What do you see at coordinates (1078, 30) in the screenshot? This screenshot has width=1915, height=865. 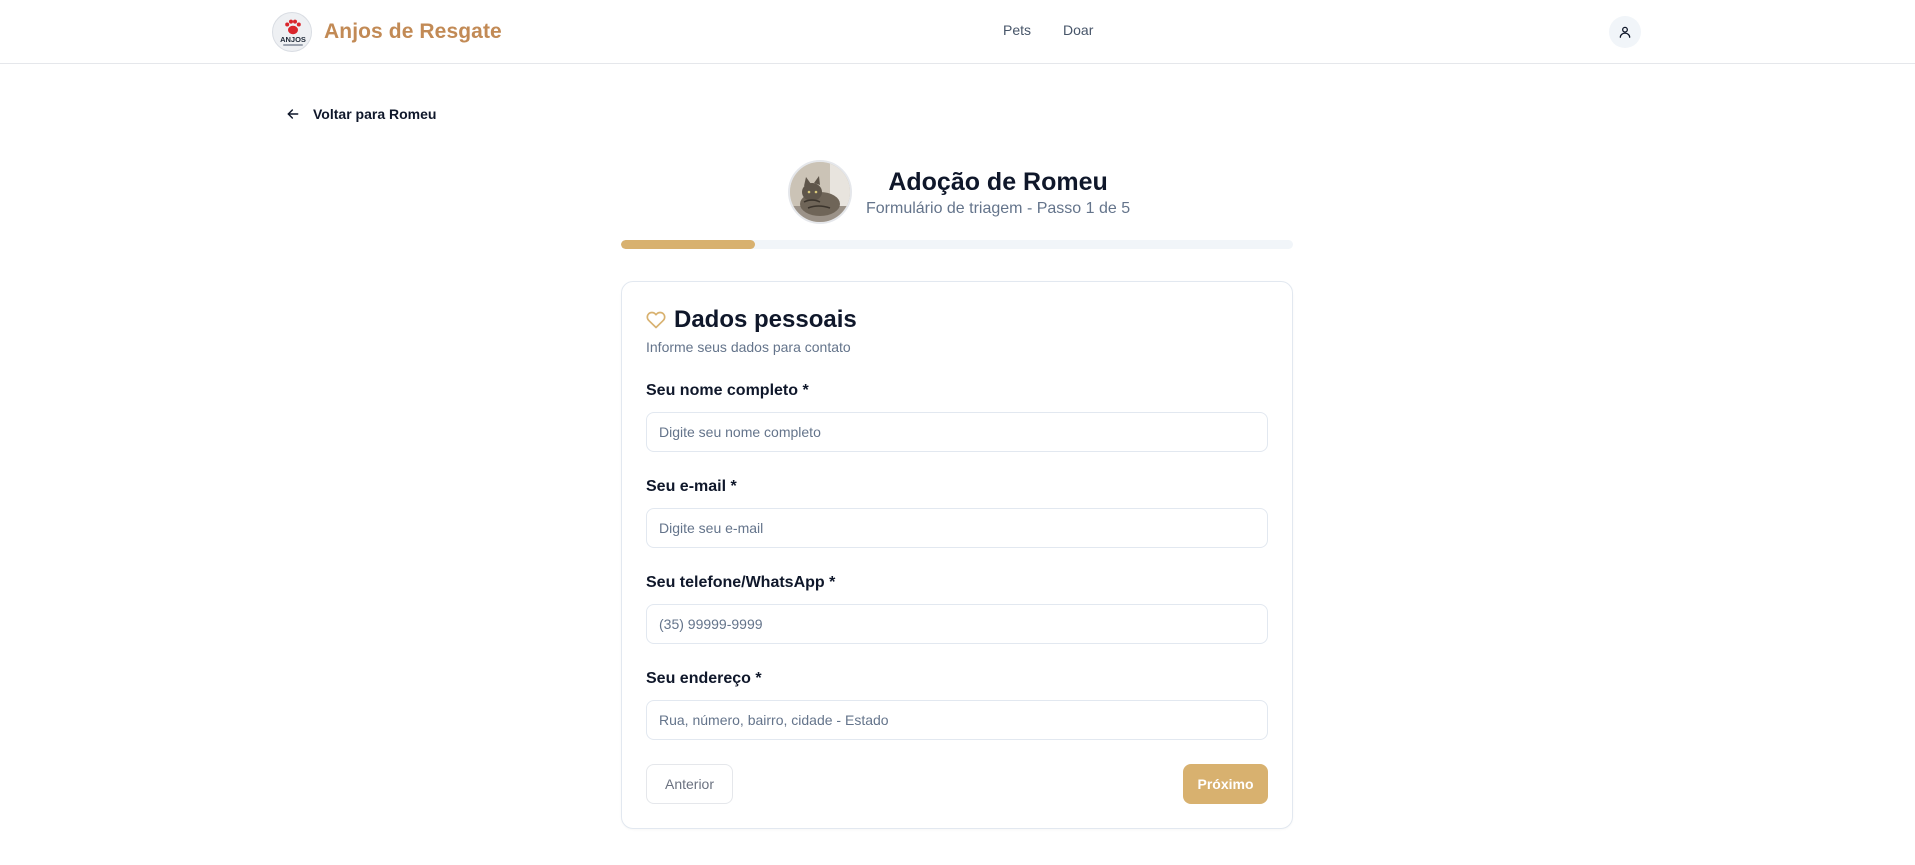 I see `nav-link-doar: Doar` at bounding box center [1078, 30].